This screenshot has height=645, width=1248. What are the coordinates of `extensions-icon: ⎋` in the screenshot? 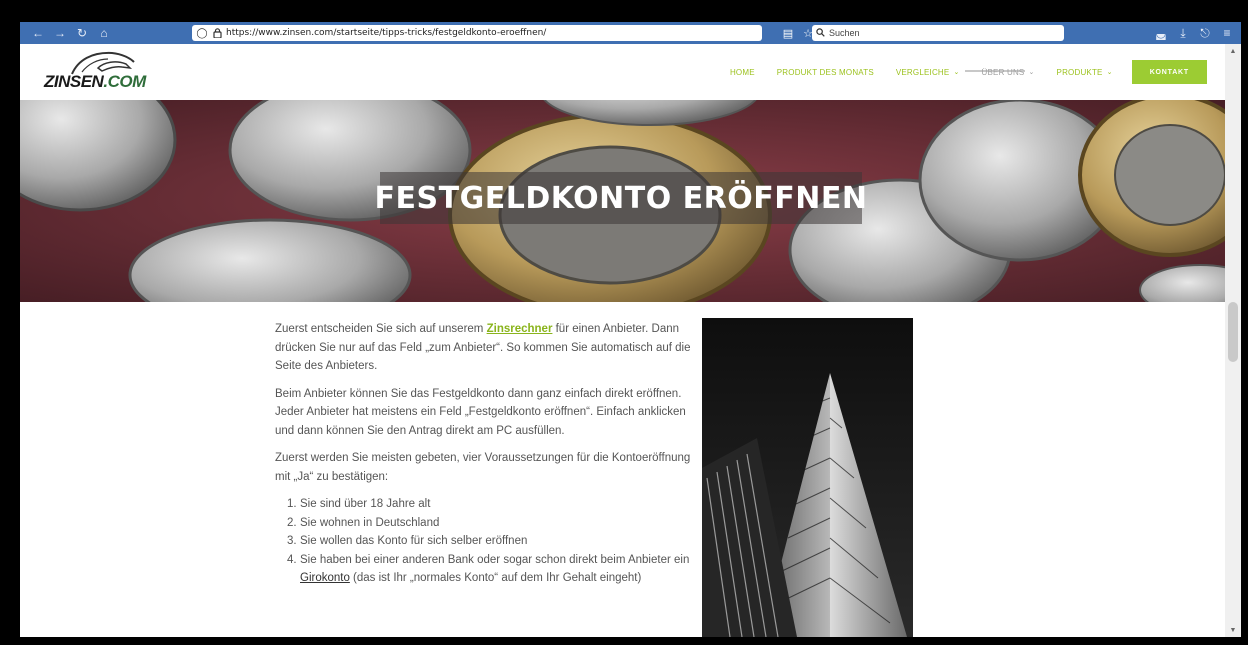 It's located at (1205, 33).